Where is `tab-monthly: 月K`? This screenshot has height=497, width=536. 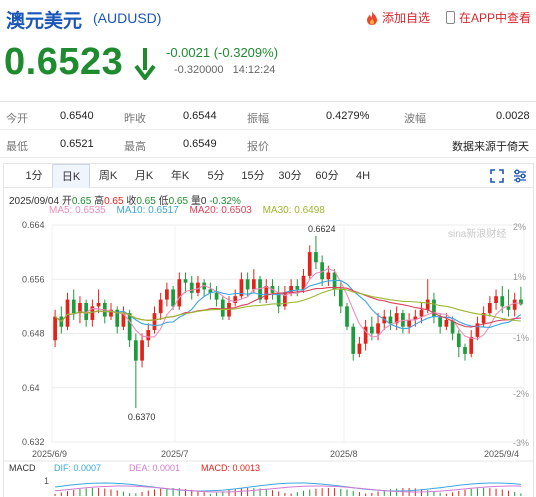
tab-monthly: 月K is located at coordinates (144, 176).